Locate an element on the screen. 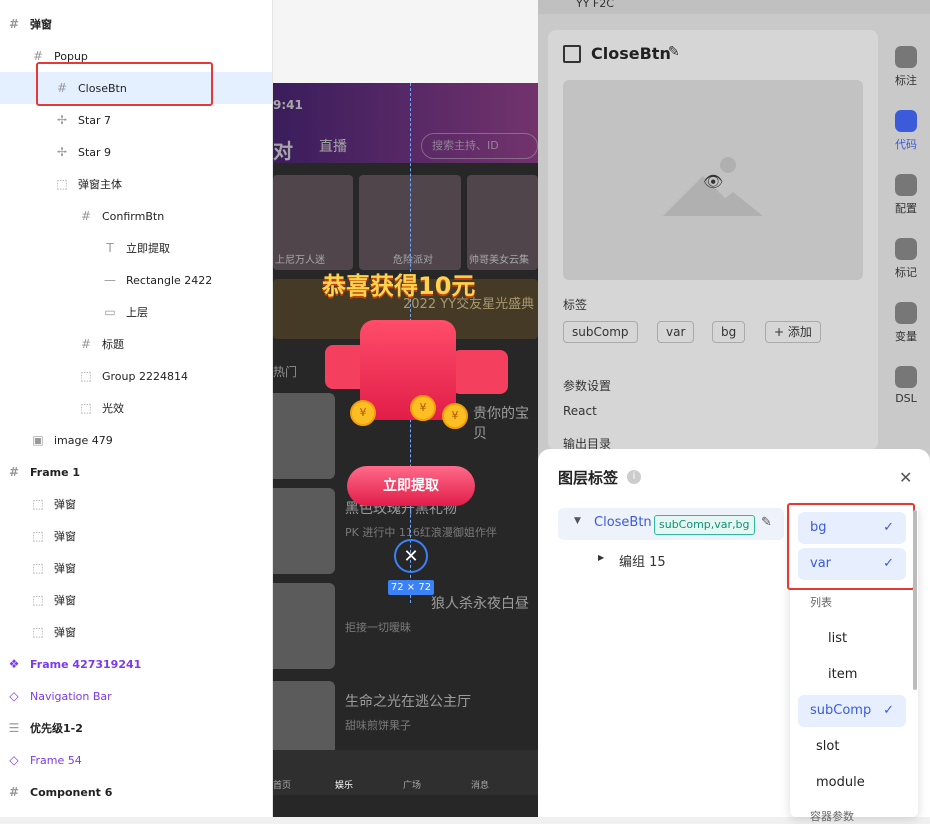  side-nav-item: 配置 is located at coordinates (906, 195).